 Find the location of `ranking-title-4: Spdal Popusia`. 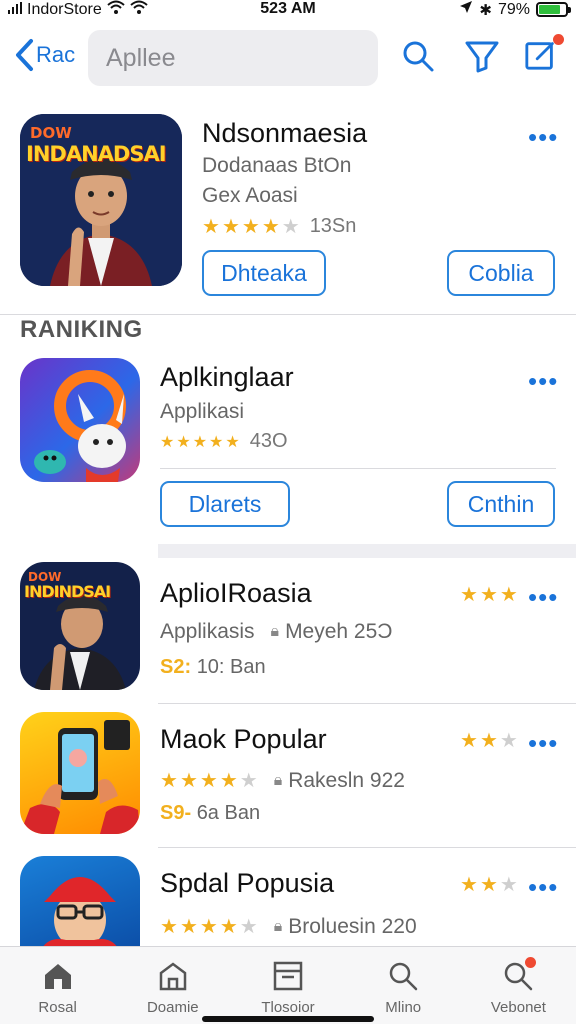

ranking-title-4: Spdal Popusia is located at coordinates (247, 883).